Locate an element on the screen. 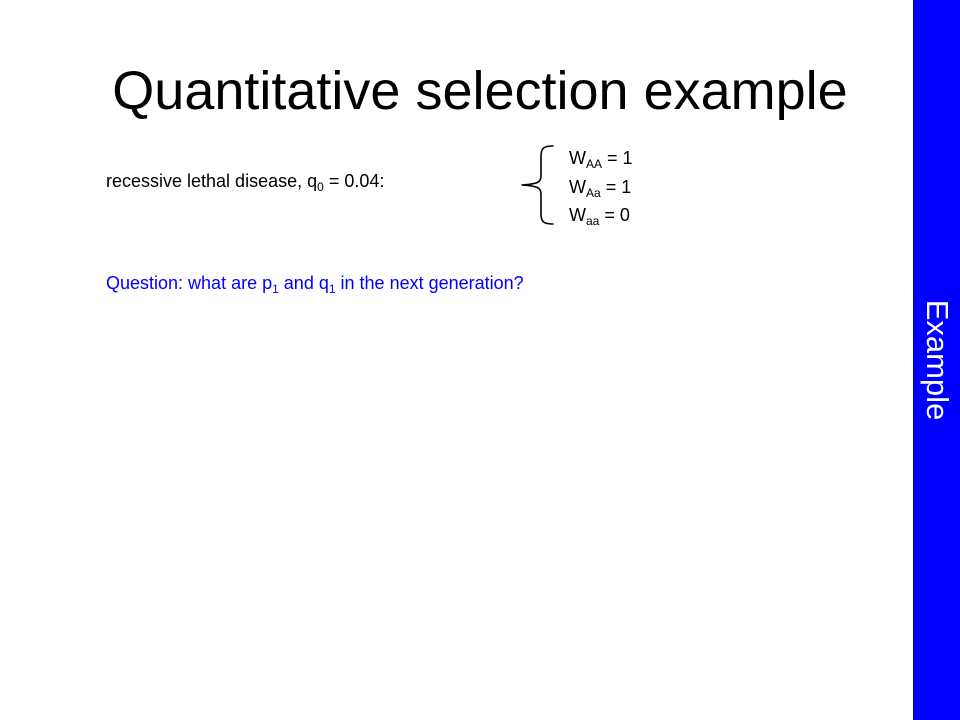  fitness-row-heterozygote: WAa = 1 is located at coordinates (601, 187).